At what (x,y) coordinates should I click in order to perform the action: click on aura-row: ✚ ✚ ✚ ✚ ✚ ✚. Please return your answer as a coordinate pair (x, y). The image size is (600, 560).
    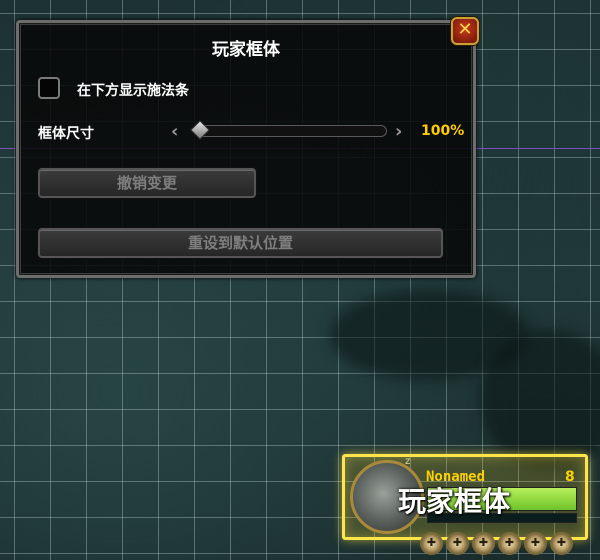
    Looking at the image, I should click on (500, 543).